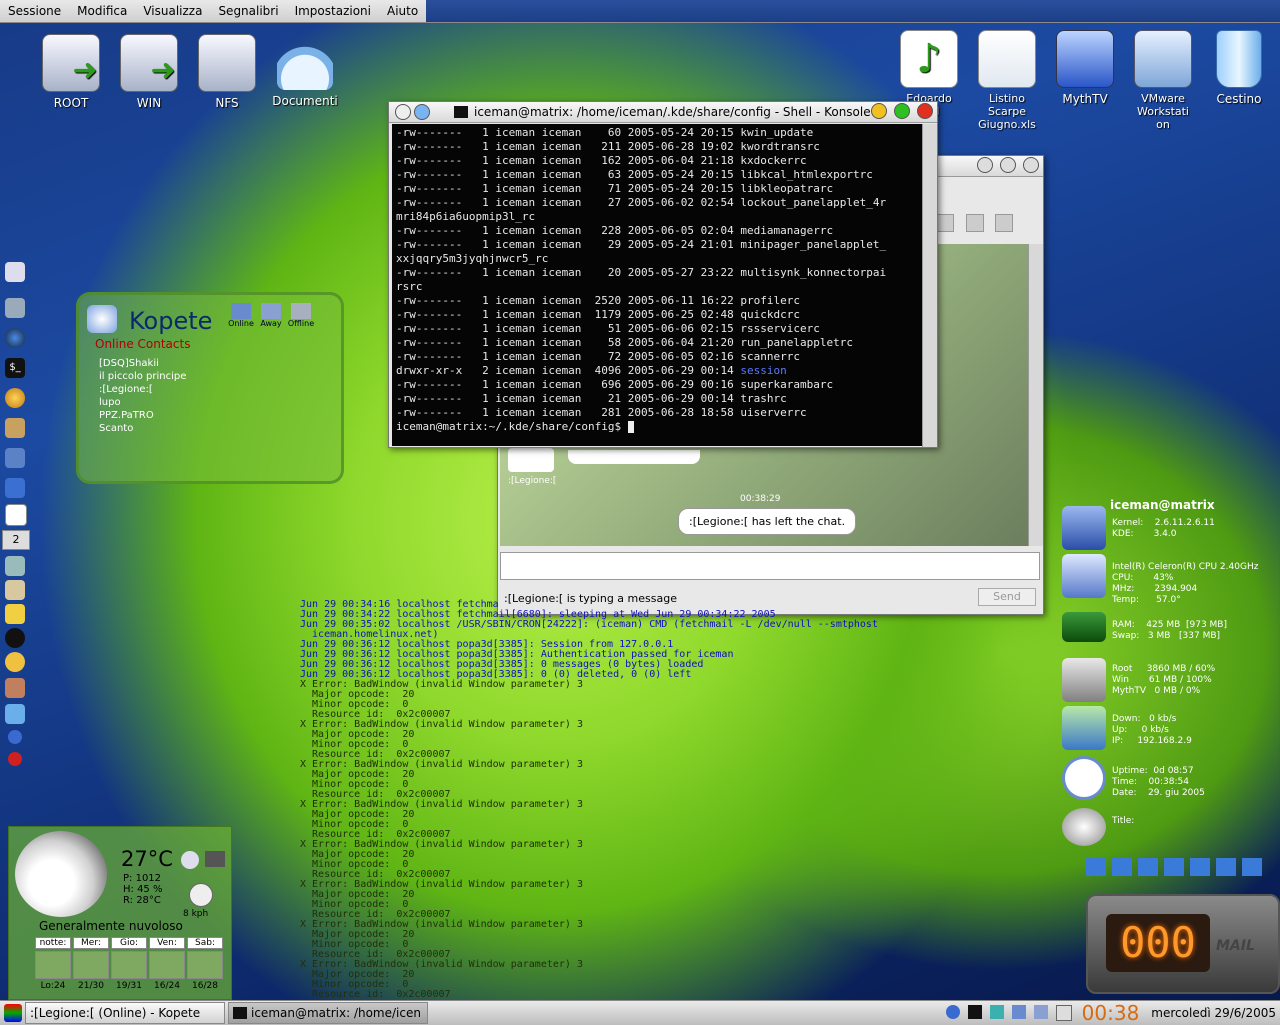  I want to click on task-label: iceman@matrix: /home/icen, so click(336, 1013).